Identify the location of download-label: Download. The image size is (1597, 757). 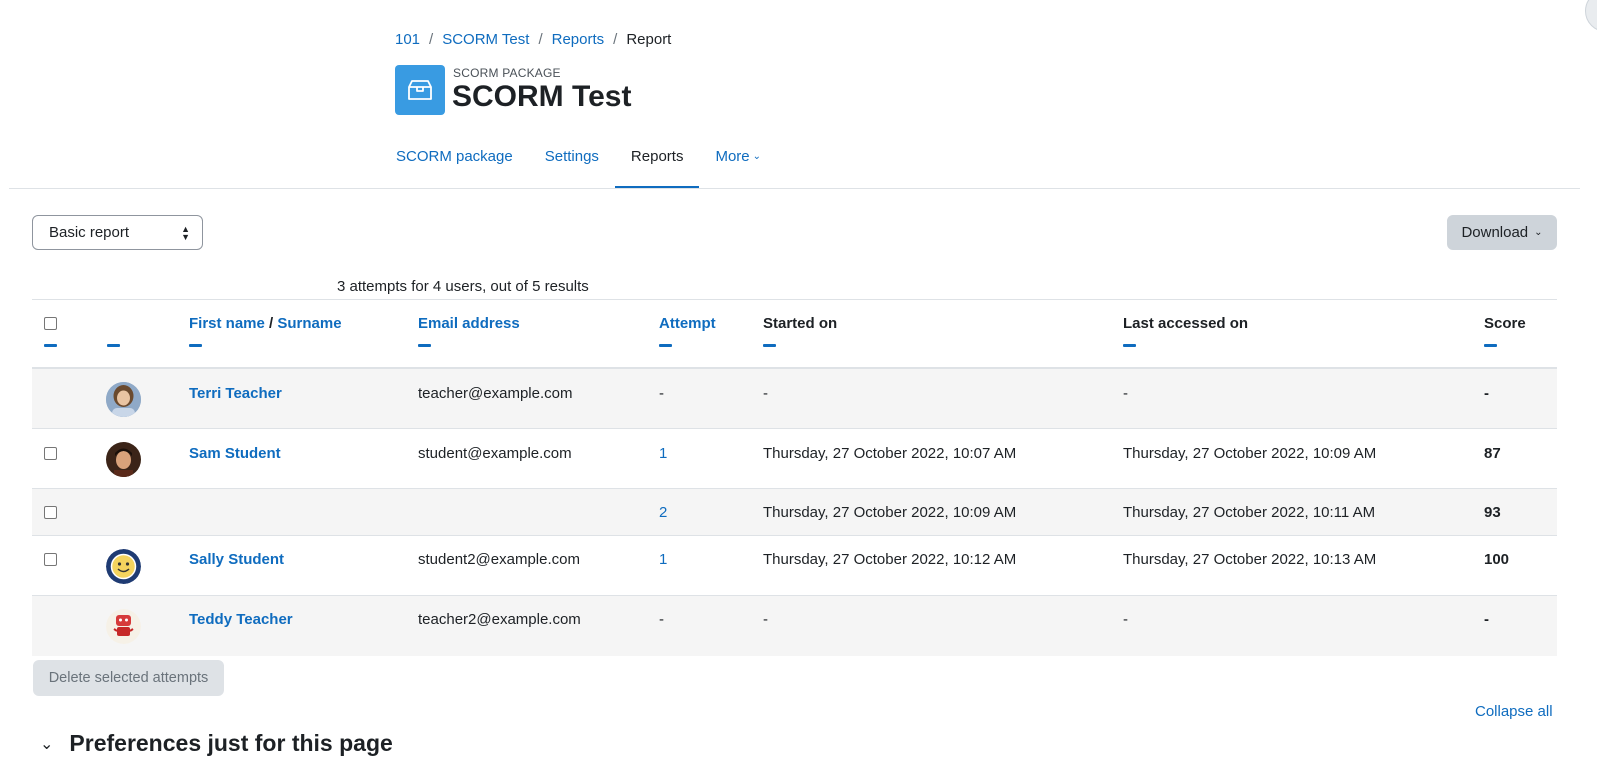
(1495, 232).